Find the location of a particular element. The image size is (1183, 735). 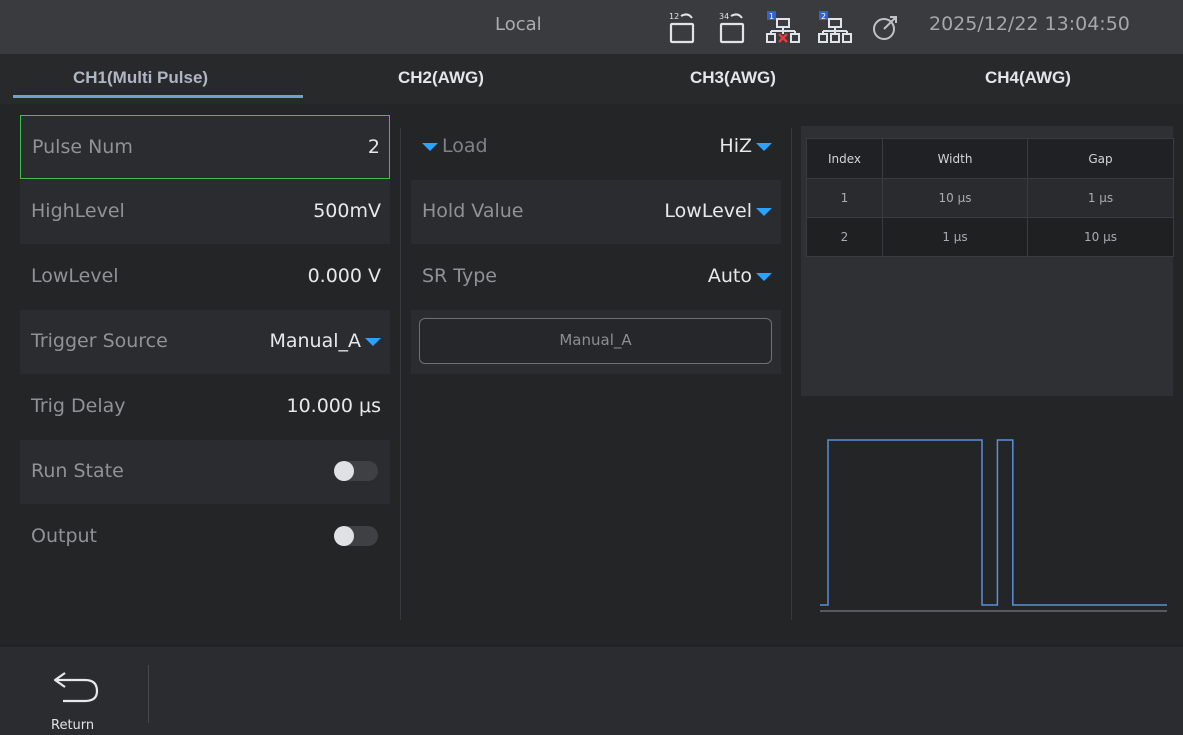

target-icon is located at coordinates (886, 30).